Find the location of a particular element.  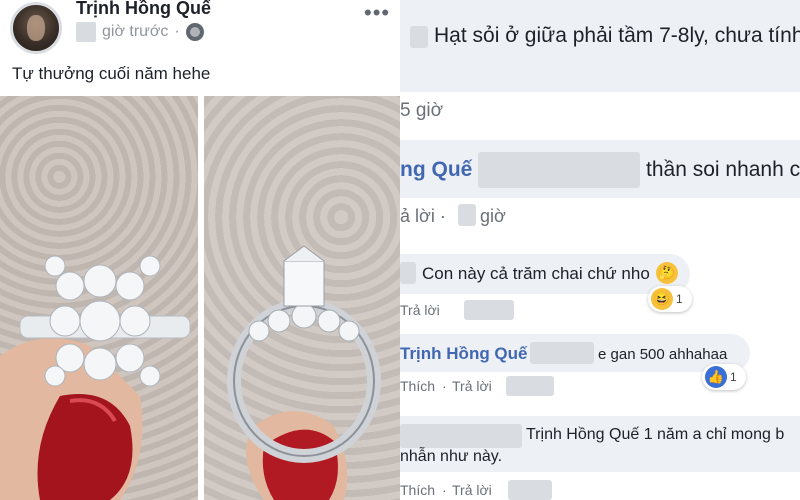

comment-1-time: 5 giờ is located at coordinates (421, 111).